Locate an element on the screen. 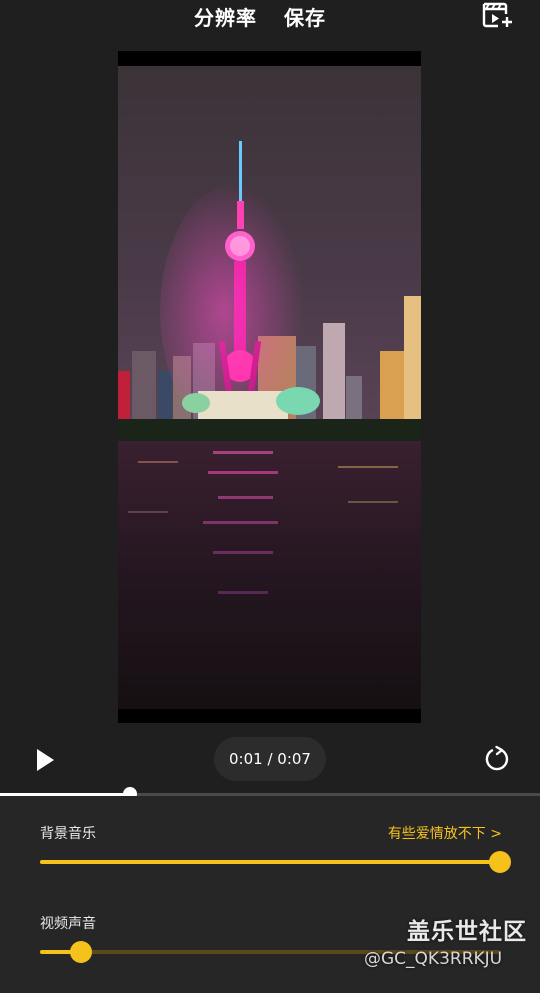 This screenshot has height=993, width=540. add-video-clip-icon is located at coordinates (497, 15).